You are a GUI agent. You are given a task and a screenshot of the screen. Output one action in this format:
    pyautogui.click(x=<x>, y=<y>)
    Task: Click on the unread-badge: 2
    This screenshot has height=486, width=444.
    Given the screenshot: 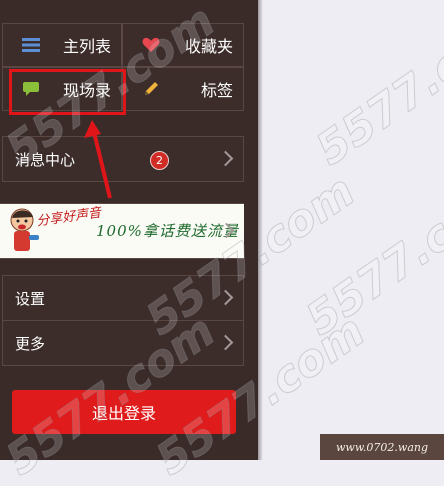 What is the action you would take?
    pyautogui.click(x=159, y=160)
    